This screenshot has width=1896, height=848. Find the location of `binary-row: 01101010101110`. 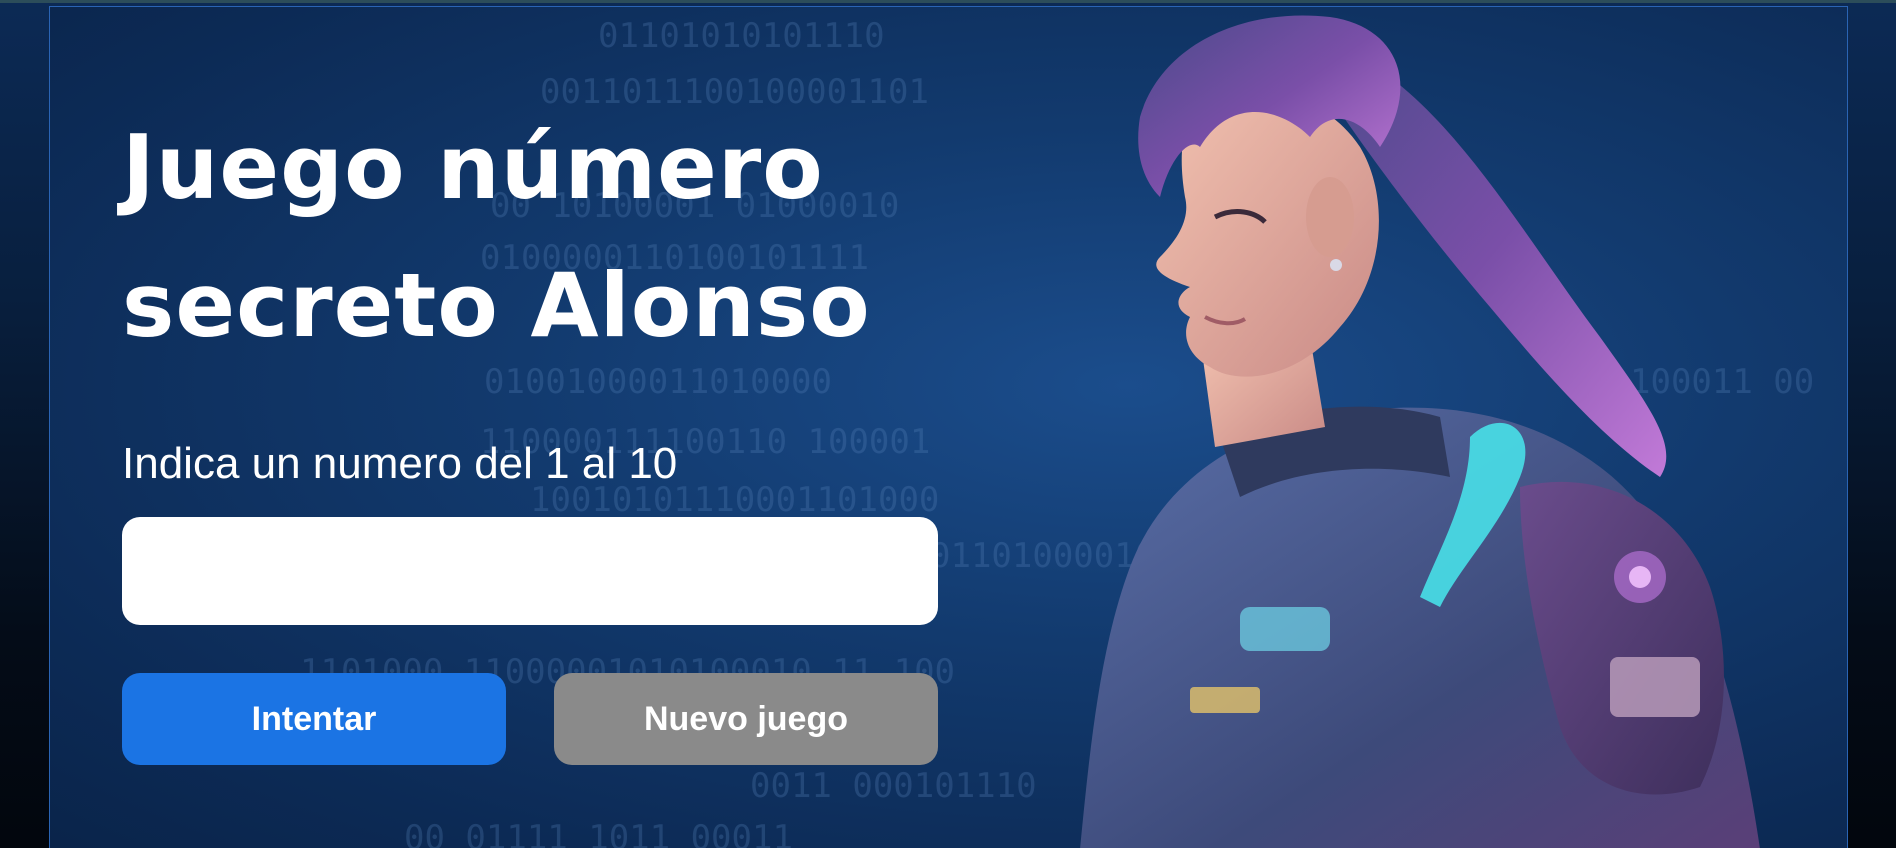

binary-row: 01101010101110 is located at coordinates (741, 36).